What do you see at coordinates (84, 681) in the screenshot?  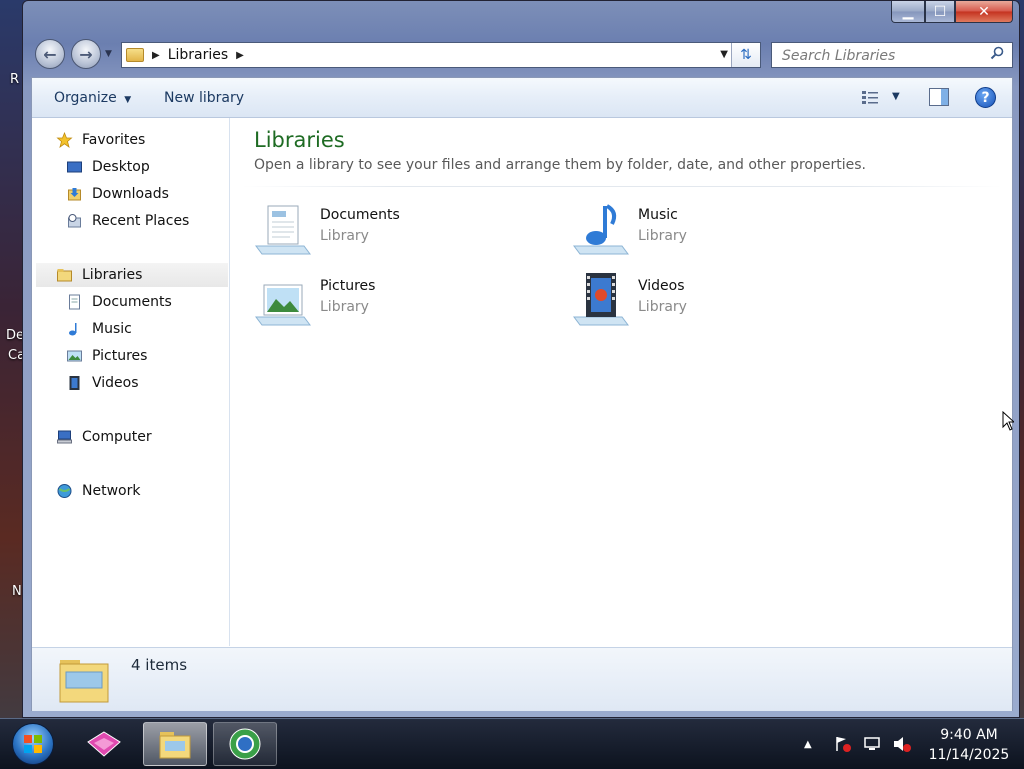 I see `libraries-folder-icon` at bounding box center [84, 681].